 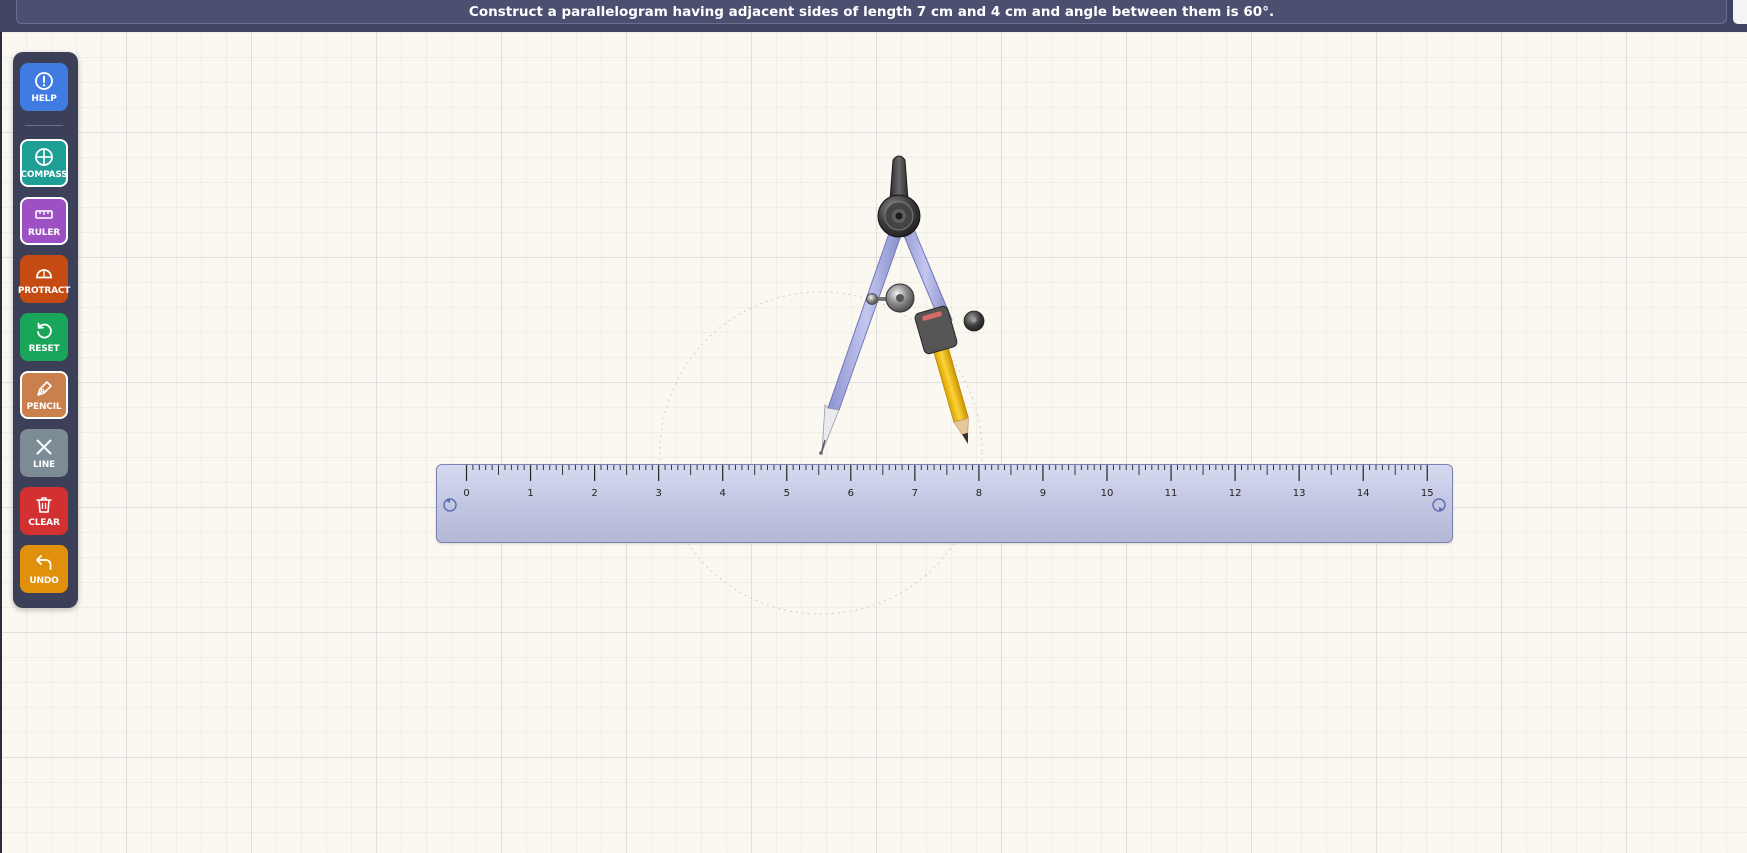 What do you see at coordinates (851, 493) in the screenshot?
I see `ruler-label-6: 6` at bounding box center [851, 493].